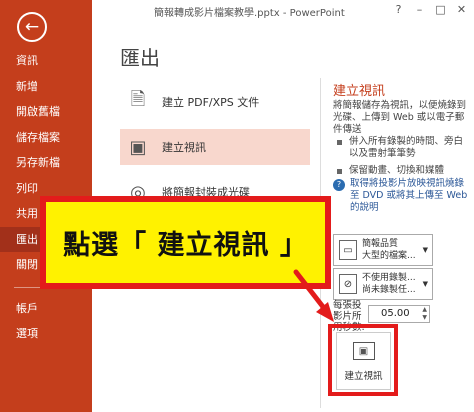  Describe the element at coordinates (138, 99) in the screenshot. I see `pdf-document-icon: 🗎` at that location.